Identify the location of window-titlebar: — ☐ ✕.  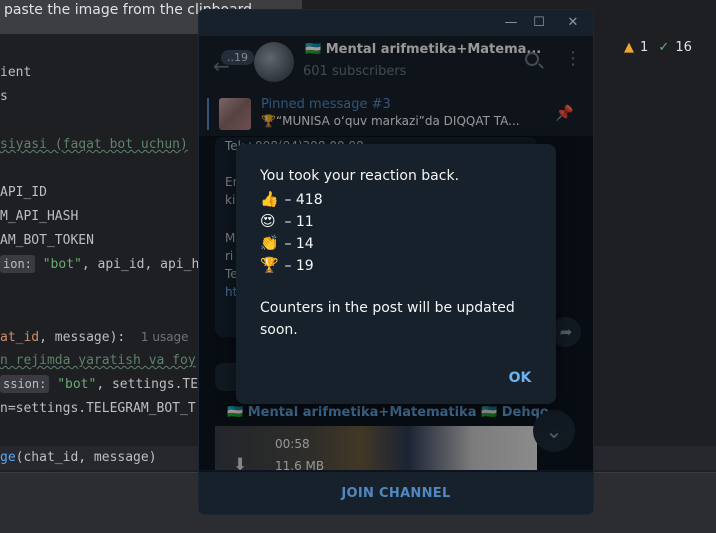
(396, 23).